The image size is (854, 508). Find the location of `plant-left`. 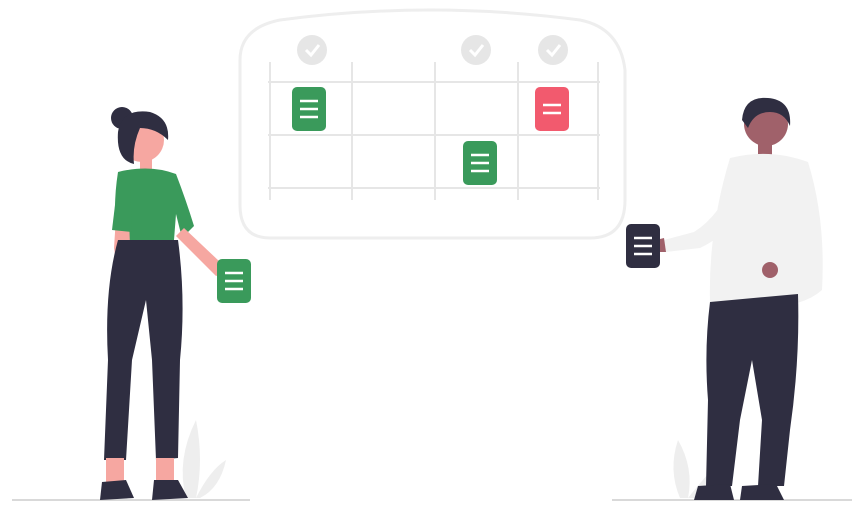

plant-left is located at coordinates (204, 459).